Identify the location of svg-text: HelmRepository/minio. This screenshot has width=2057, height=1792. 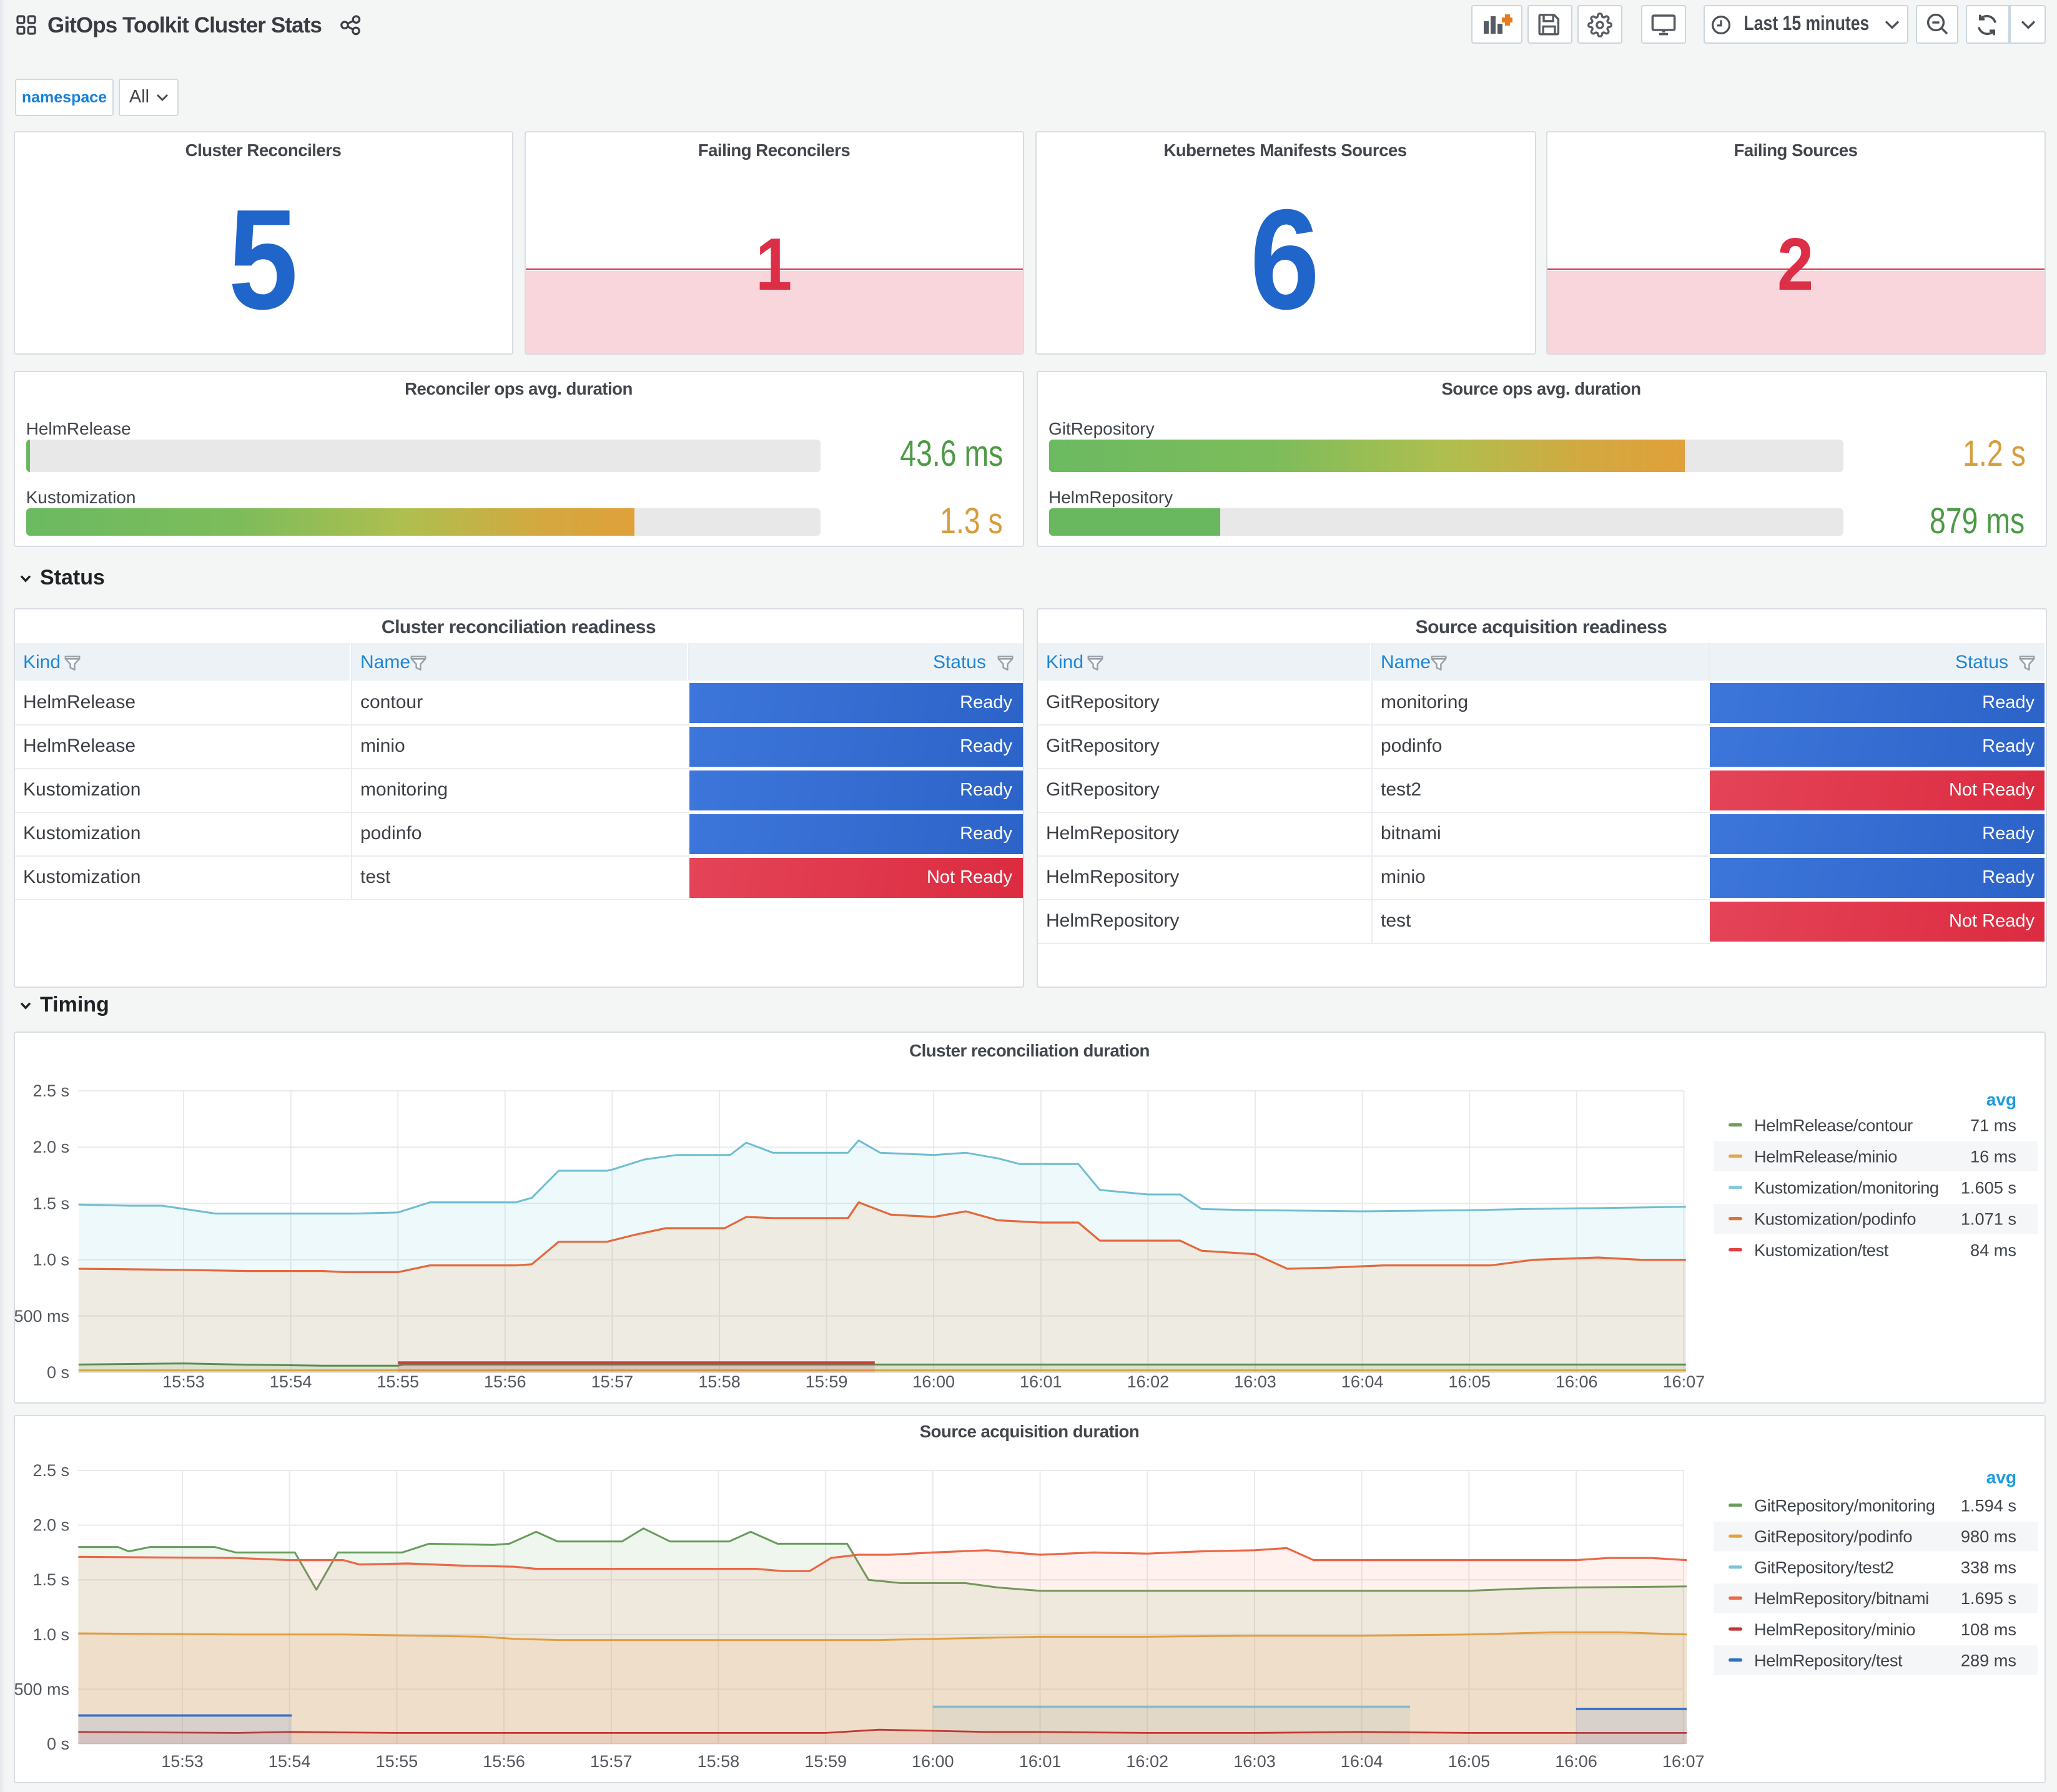
(1835, 1628).